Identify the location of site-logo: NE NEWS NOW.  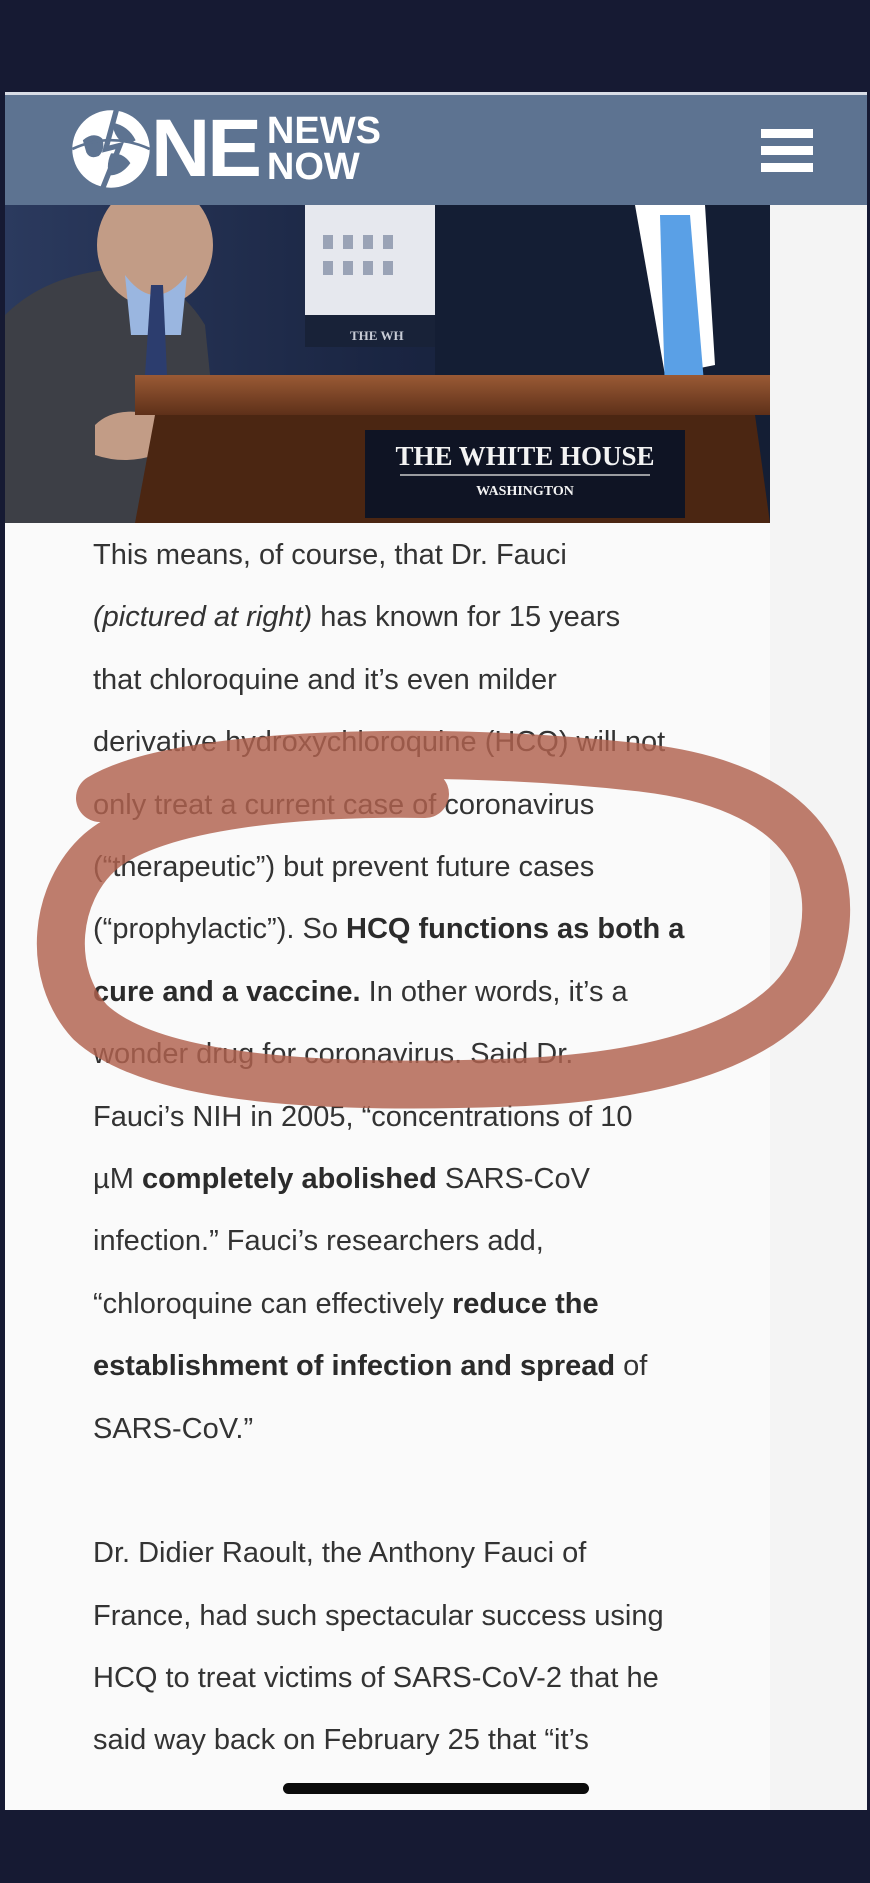
(224, 149).